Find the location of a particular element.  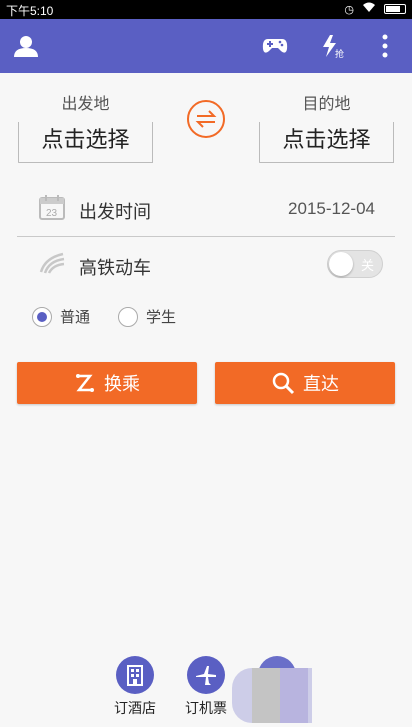

transfer-button: 换乘 is located at coordinates (107, 383).